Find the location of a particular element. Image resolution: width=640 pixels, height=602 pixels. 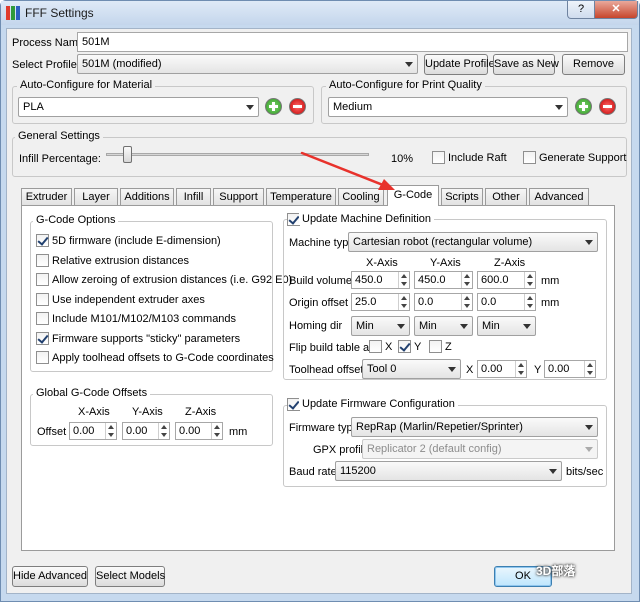

quality-select-value: Medium is located at coordinates (353, 107).